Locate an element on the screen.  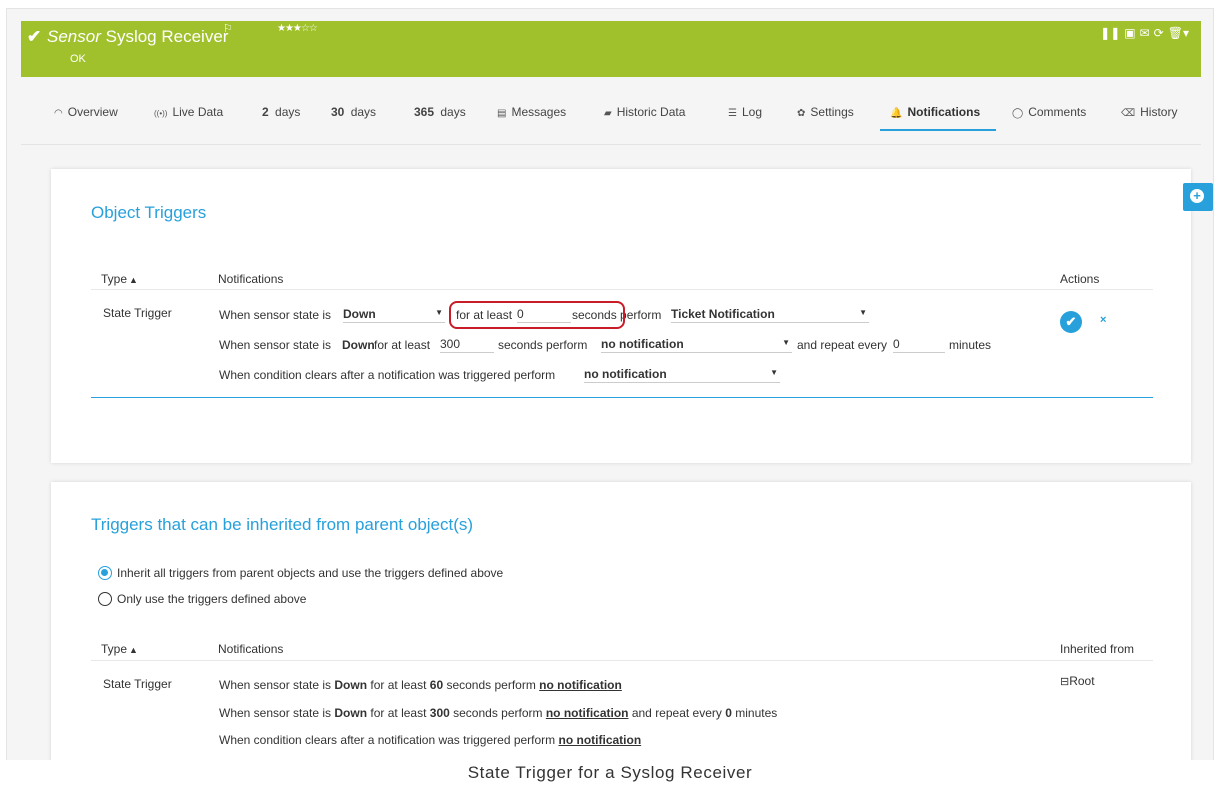
inherited-from-root: ⊟Root is located at coordinates (1077, 681).